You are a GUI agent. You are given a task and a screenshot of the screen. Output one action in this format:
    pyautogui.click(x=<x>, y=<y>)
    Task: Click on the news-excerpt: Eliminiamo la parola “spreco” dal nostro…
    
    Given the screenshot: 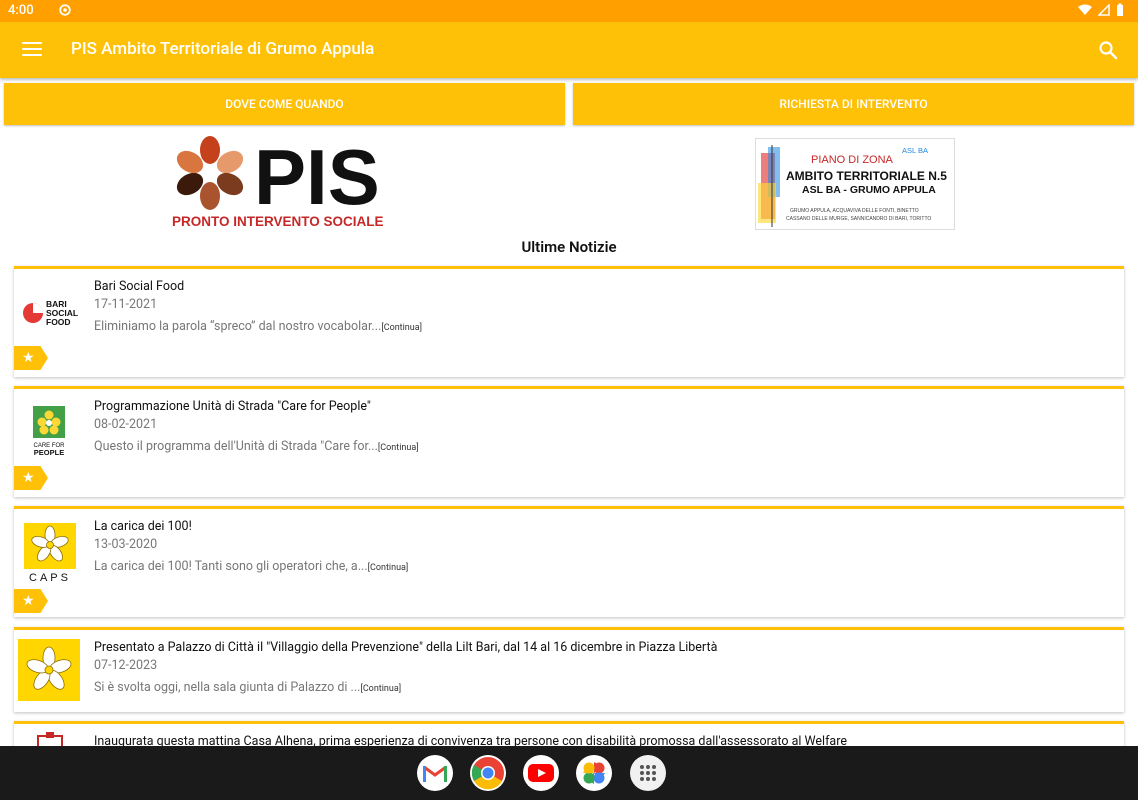 What is the action you would take?
    pyautogui.click(x=258, y=326)
    